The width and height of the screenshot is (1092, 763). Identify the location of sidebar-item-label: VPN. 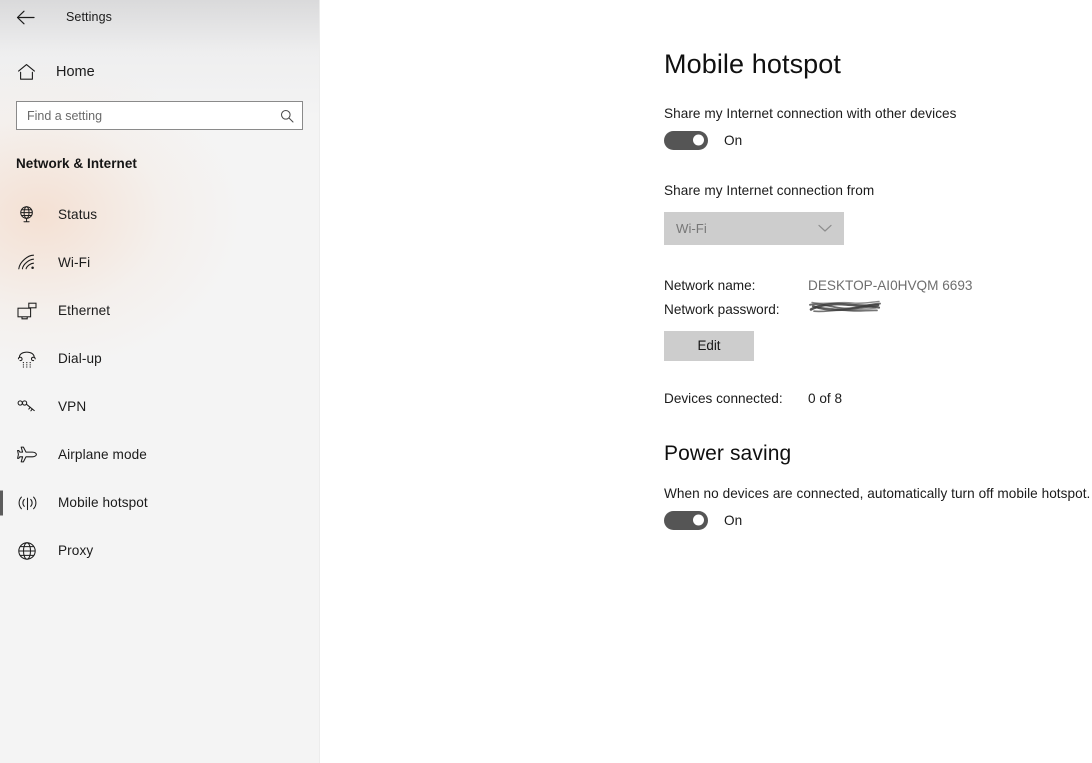
(72, 406).